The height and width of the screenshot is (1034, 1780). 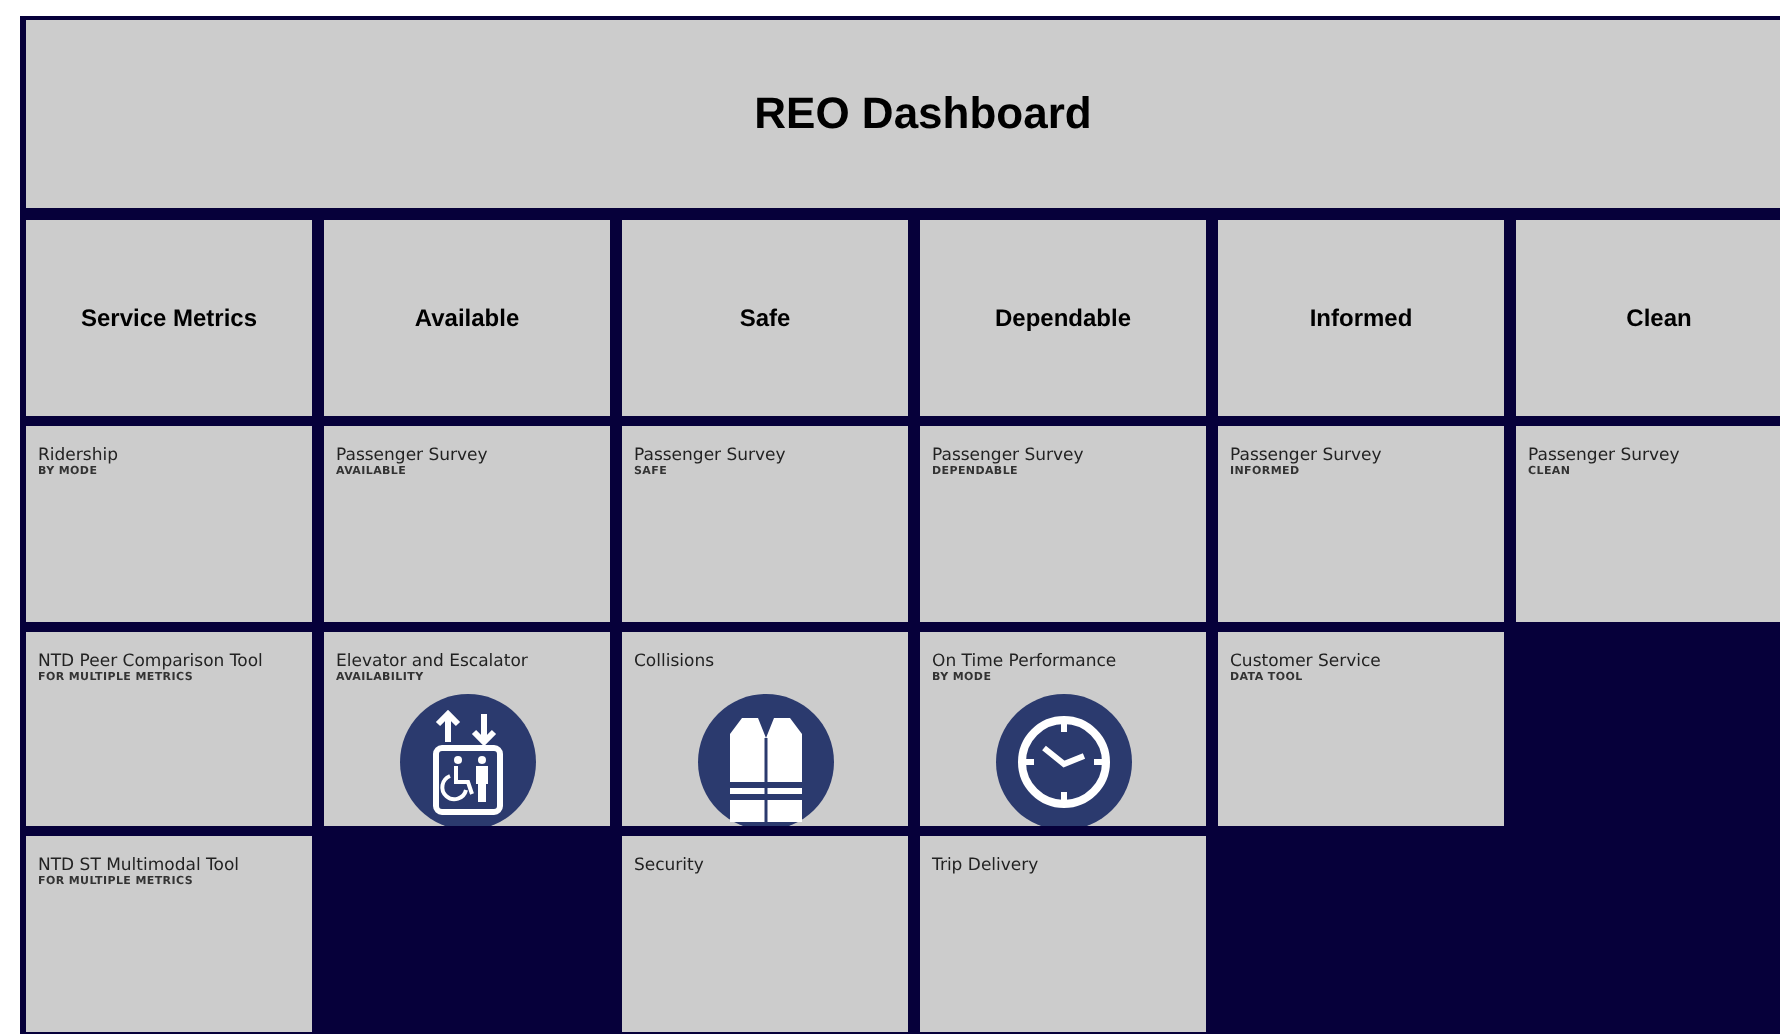 What do you see at coordinates (169, 318) in the screenshot?
I see `column-header: Service Metrics` at bounding box center [169, 318].